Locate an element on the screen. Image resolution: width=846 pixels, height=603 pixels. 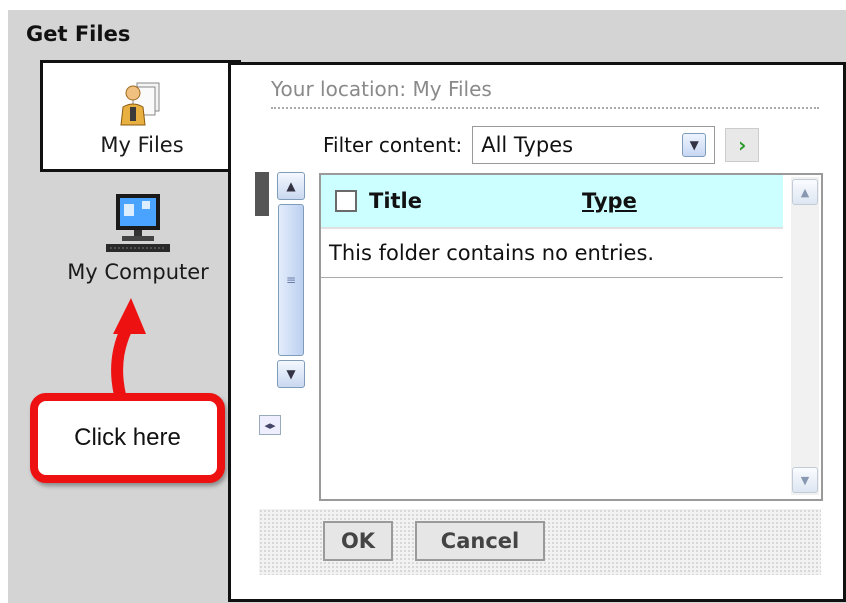
dialog-footer: OK Cancel is located at coordinates (540, 542).